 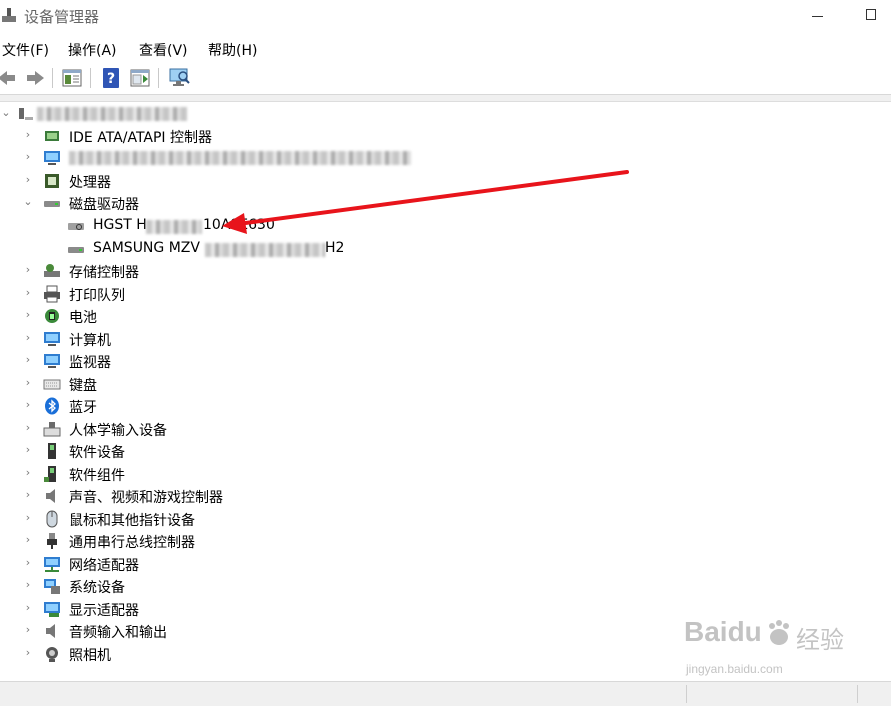 What do you see at coordinates (90, 363) in the screenshot?
I see `category-label: 监视器` at bounding box center [90, 363].